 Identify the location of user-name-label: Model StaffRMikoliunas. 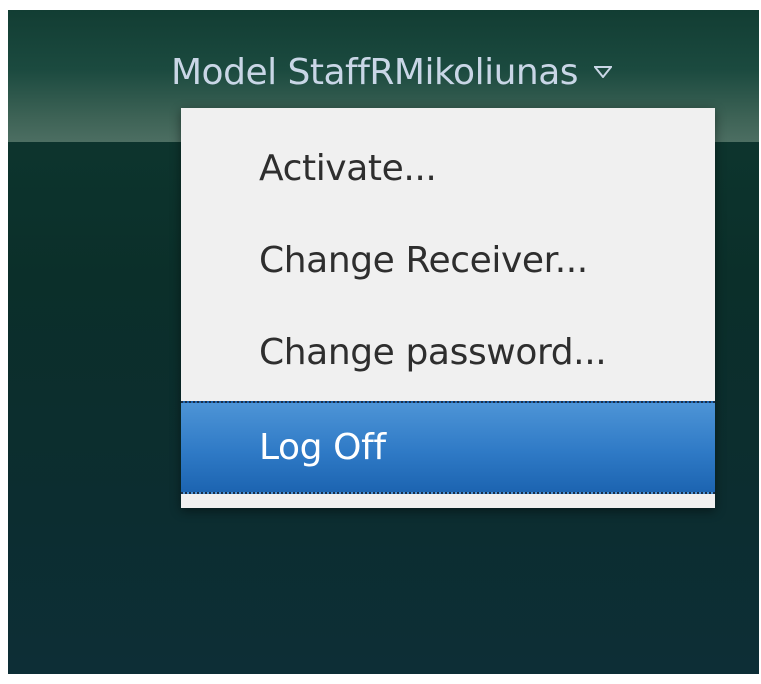
(375, 72).